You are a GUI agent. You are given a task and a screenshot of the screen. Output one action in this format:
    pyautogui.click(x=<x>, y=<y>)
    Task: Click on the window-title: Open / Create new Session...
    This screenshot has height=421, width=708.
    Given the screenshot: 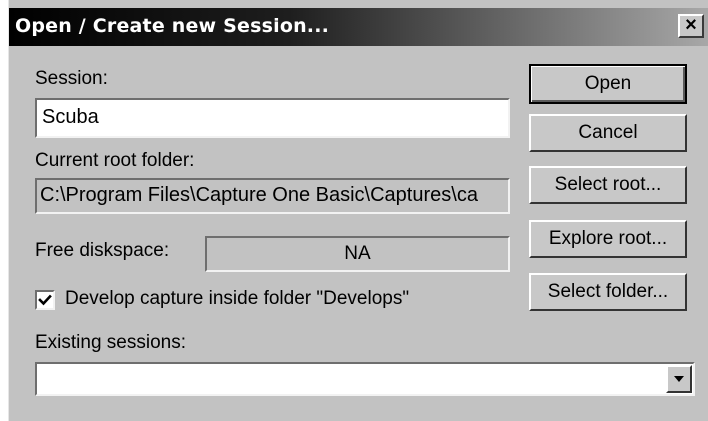 What is the action you would take?
    pyautogui.click(x=172, y=26)
    